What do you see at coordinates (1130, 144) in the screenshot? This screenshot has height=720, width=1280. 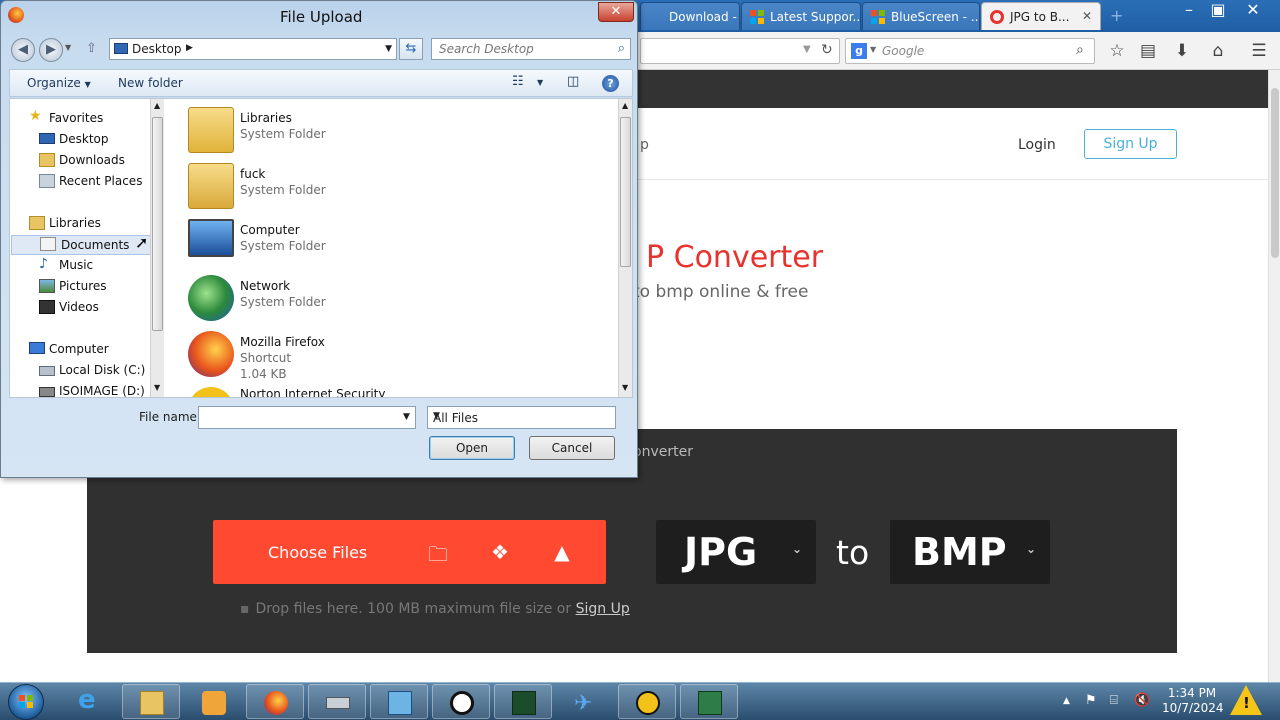 I see `signup-button: Sign Up` at bounding box center [1130, 144].